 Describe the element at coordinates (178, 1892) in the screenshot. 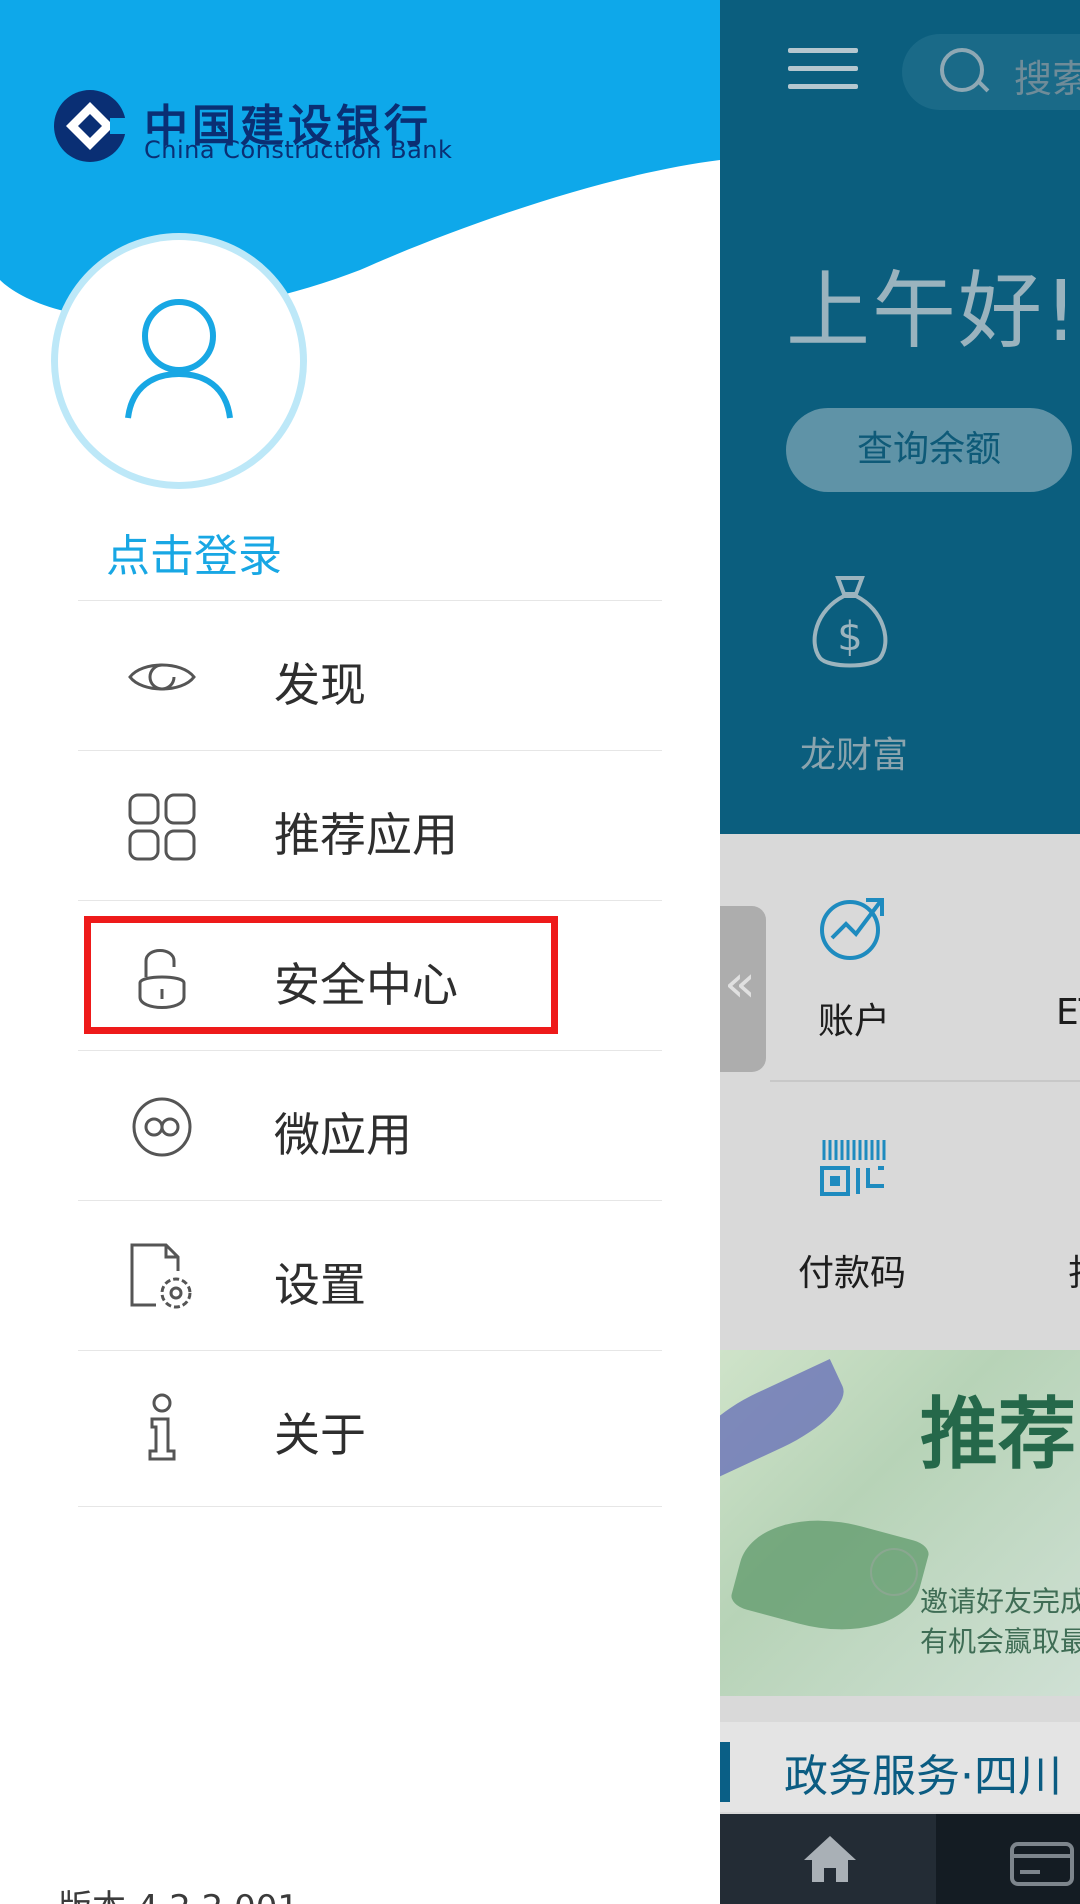

I see `version-text: 版本 4.2.2.001` at that location.